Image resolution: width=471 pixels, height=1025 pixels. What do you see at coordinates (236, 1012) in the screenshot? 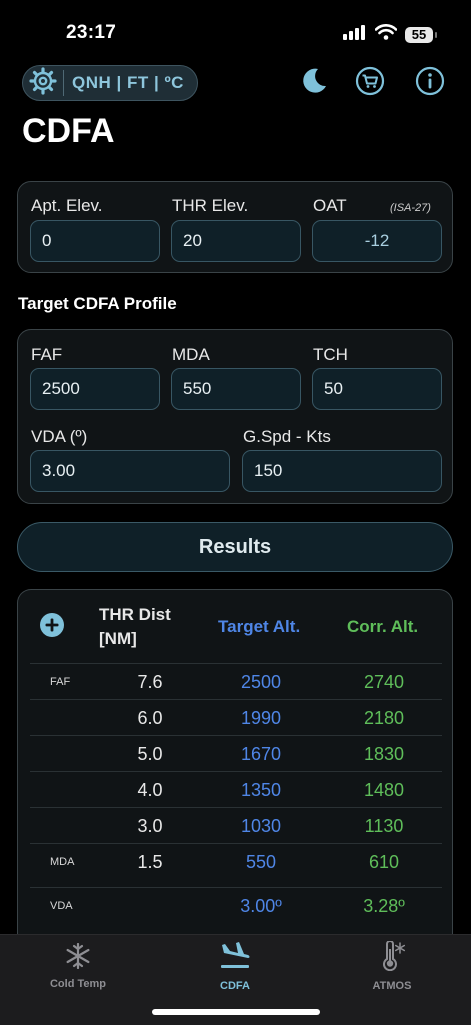
I see `home-indicator` at bounding box center [236, 1012].